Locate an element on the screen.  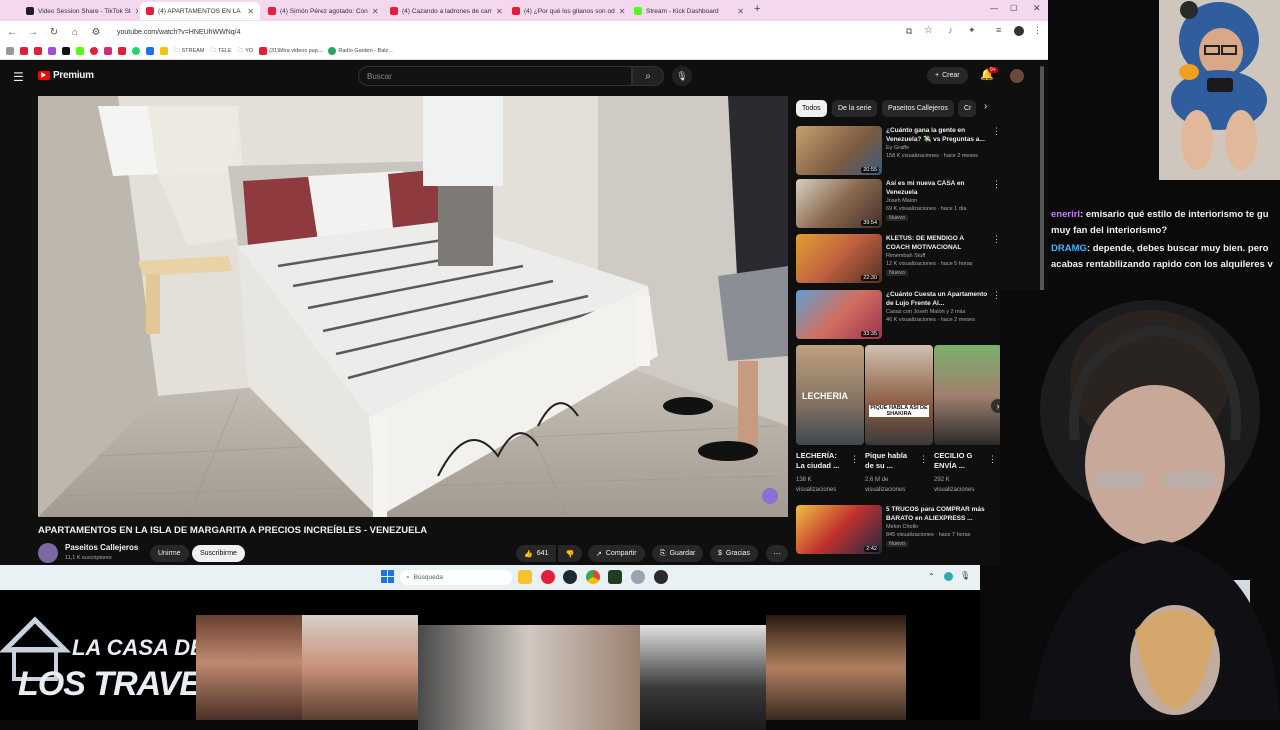
youtube-icon is located at coordinates (38, 51).